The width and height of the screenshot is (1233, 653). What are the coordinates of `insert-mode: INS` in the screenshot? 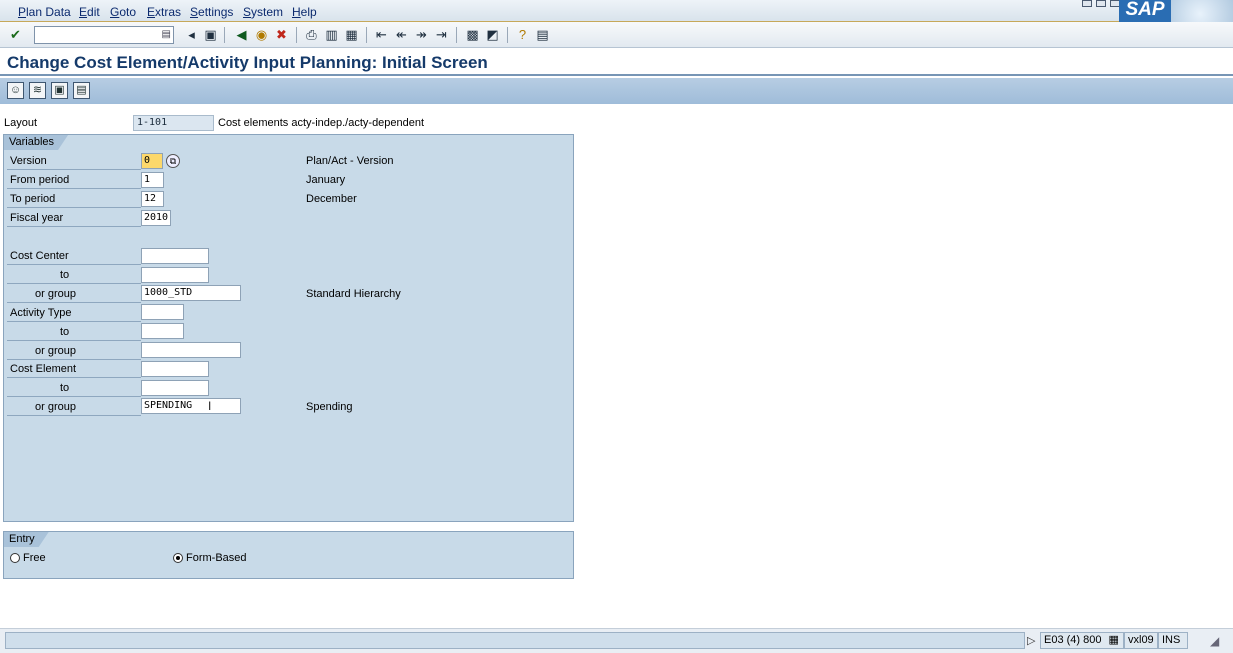 It's located at (1173, 640).